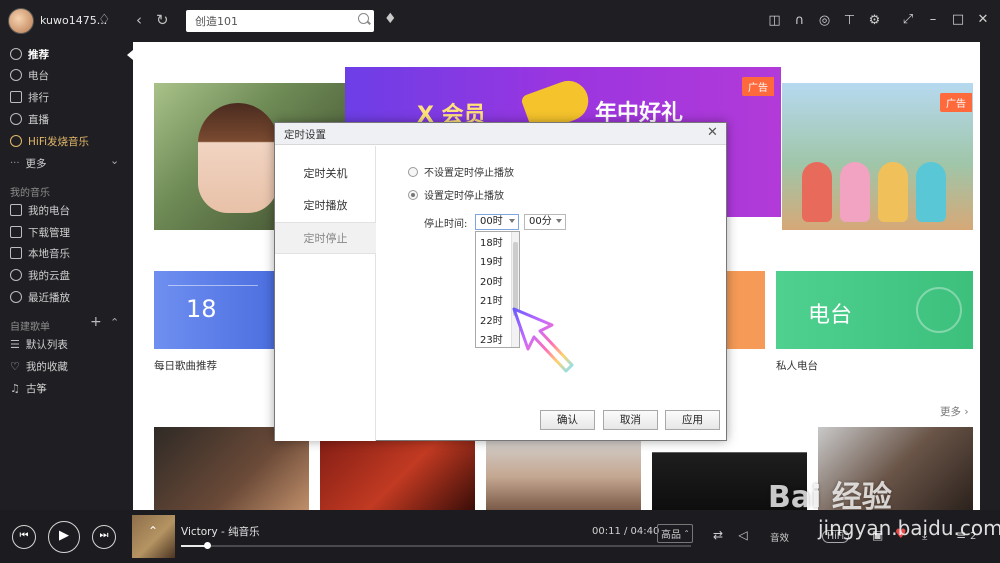 The width and height of the screenshot is (1000, 563). What do you see at coordinates (712, 132) in the screenshot?
I see `dialog-close-icon: ✕` at bounding box center [712, 132].